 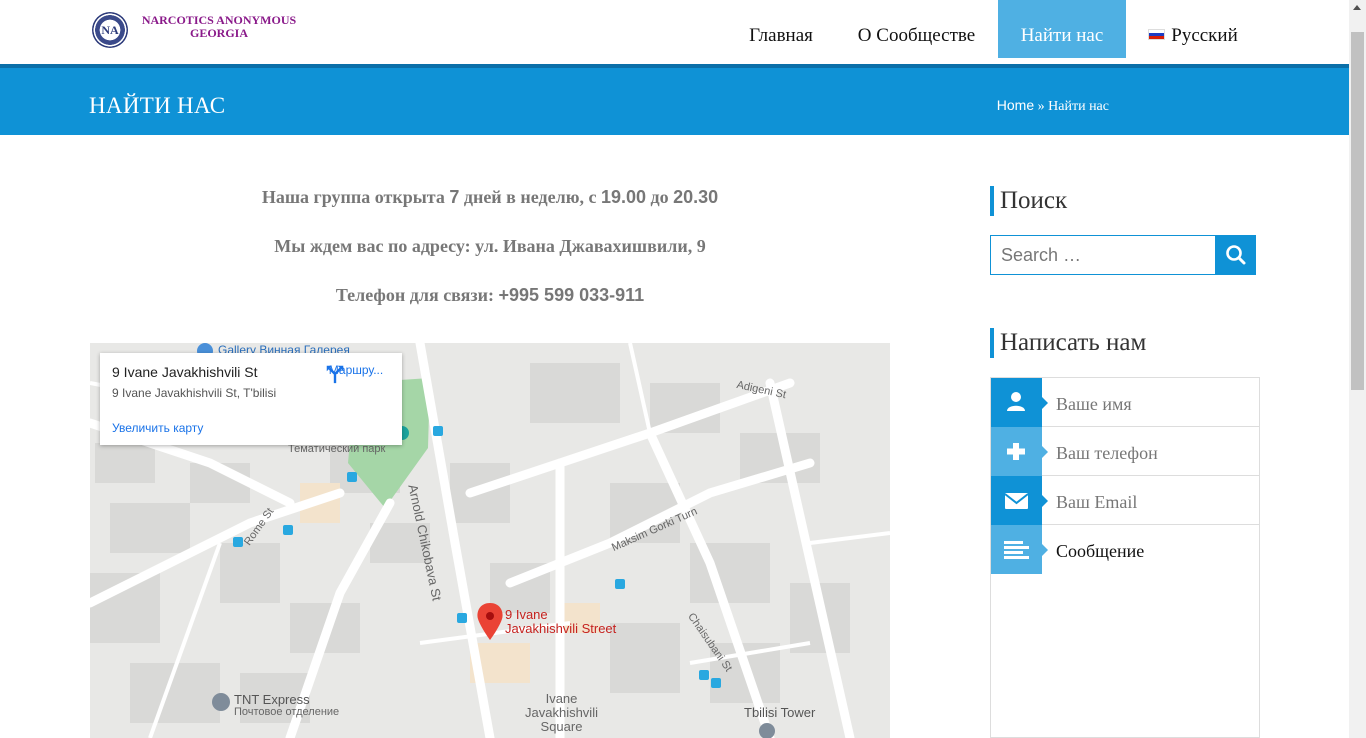 I want to click on map-label-square: Ivane Javakhishvili Square, so click(x=561, y=712).